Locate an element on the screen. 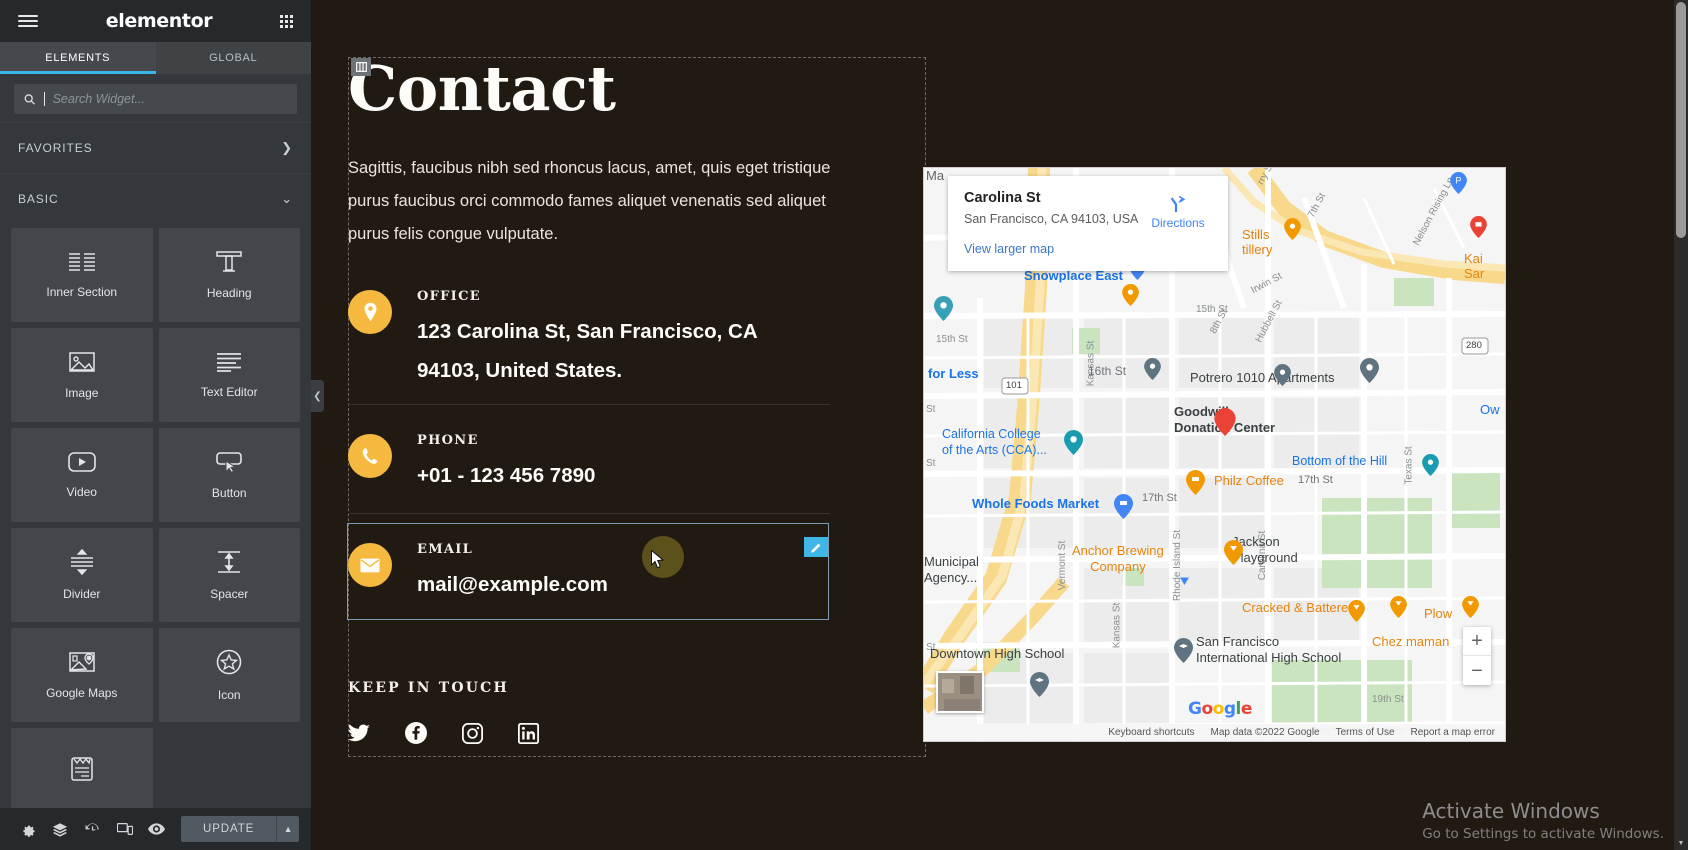 Image resolution: width=1688 pixels, height=850 pixels. search-box is located at coordinates (155, 99).